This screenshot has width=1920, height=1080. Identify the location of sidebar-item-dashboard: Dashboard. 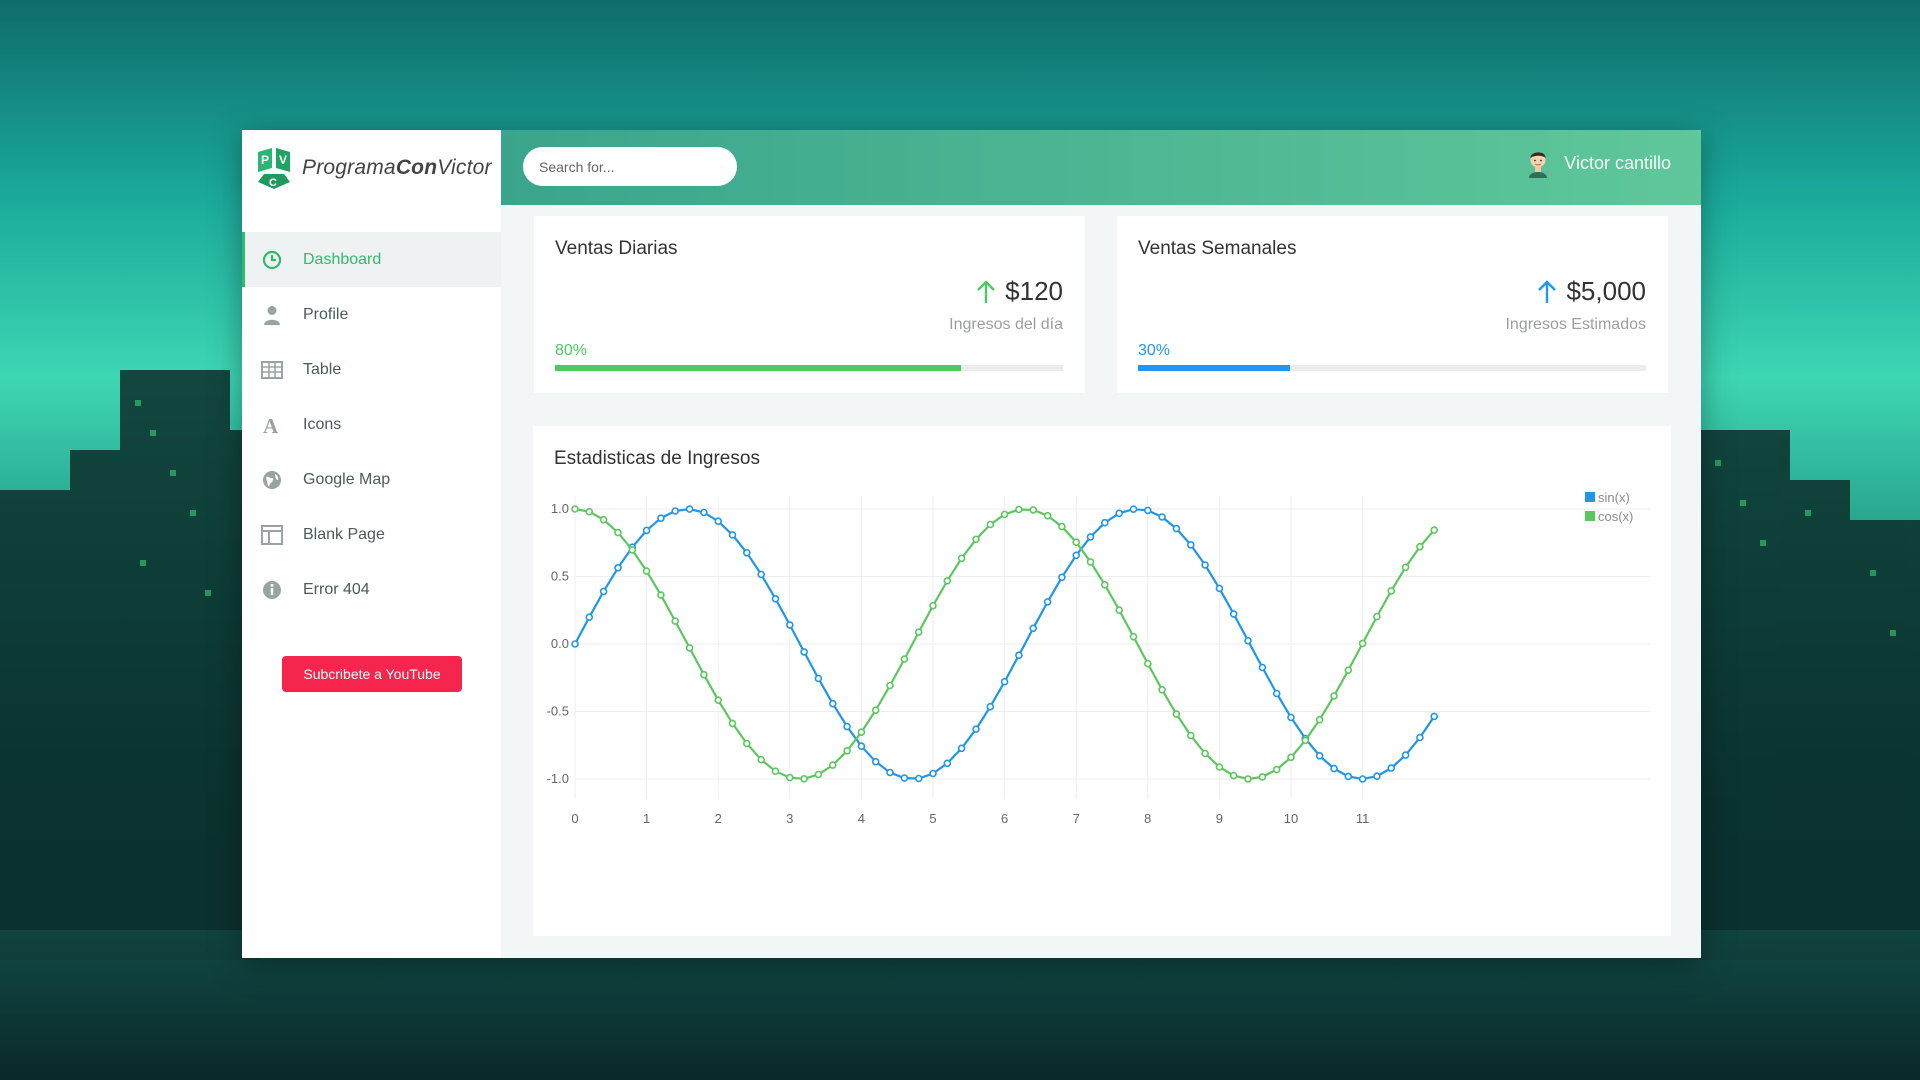
(371, 259).